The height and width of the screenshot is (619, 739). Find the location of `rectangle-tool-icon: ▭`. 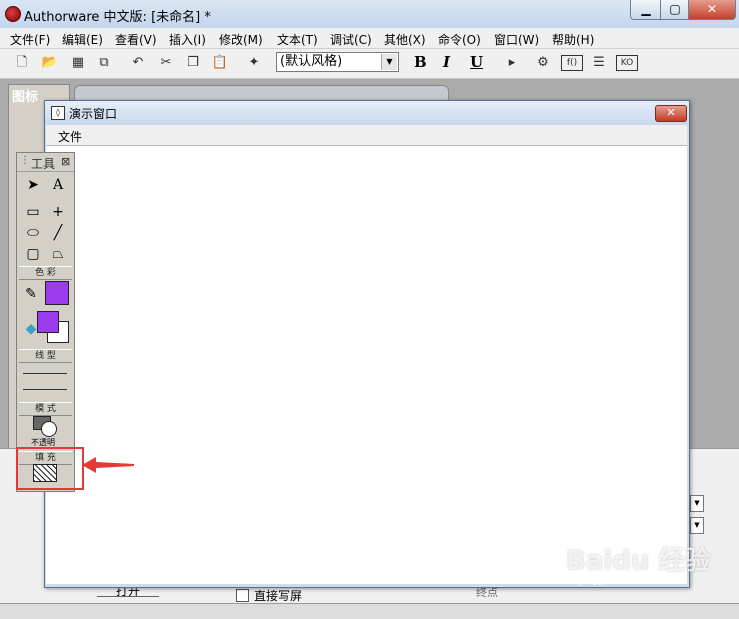

rectangle-tool-icon: ▭ is located at coordinates (33, 212).